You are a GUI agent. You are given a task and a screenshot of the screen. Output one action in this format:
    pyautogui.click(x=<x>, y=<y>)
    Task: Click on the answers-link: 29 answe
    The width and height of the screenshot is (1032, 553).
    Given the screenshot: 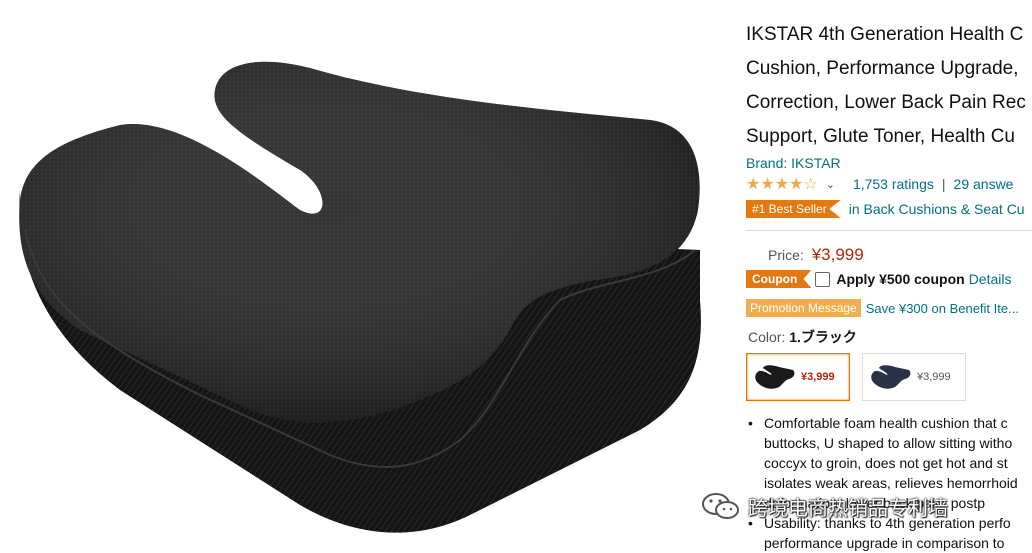 What is the action you would take?
    pyautogui.click(x=984, y=184)
    